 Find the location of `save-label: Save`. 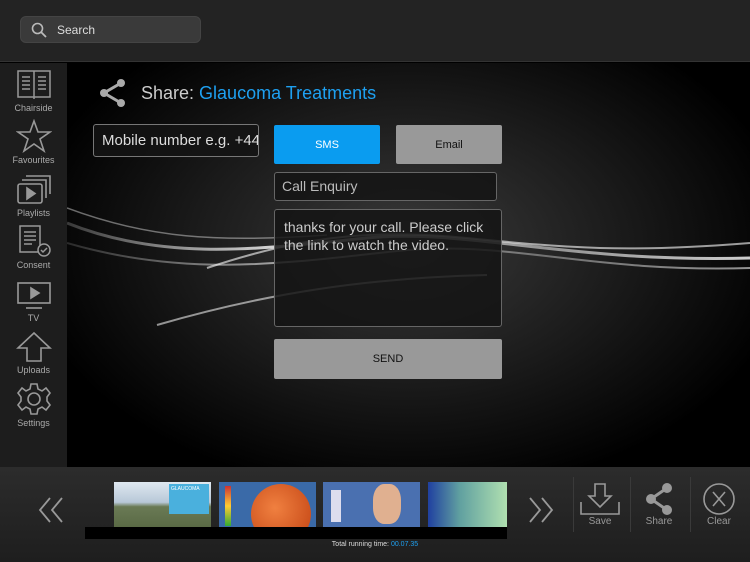

save-label: Save is located at coordinates (600, 521).